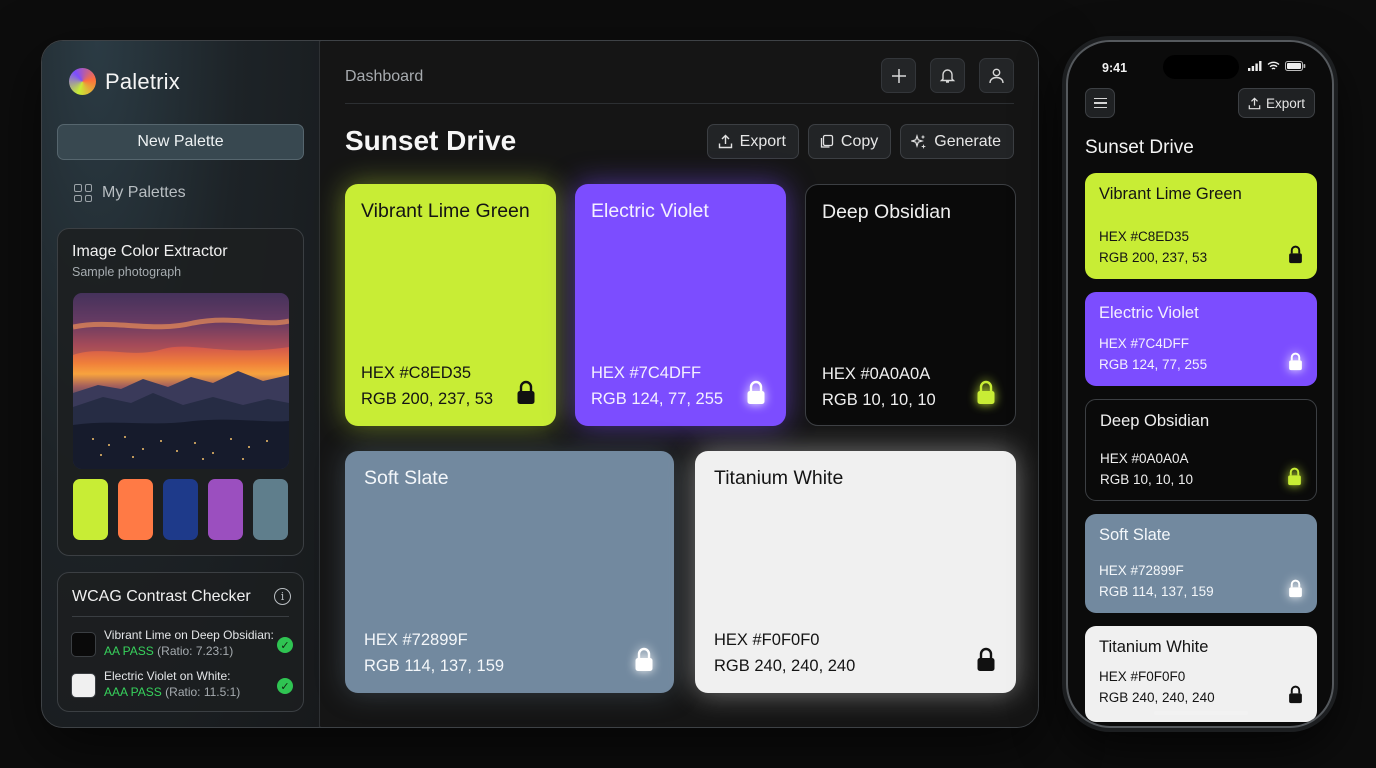 The height and width of the screenshot is (768, 1376). What do you see at coordinates (144, 192) in the screenshot?
I see `sidebar-item-label: My Palettes` at bounding box center [144, 192].